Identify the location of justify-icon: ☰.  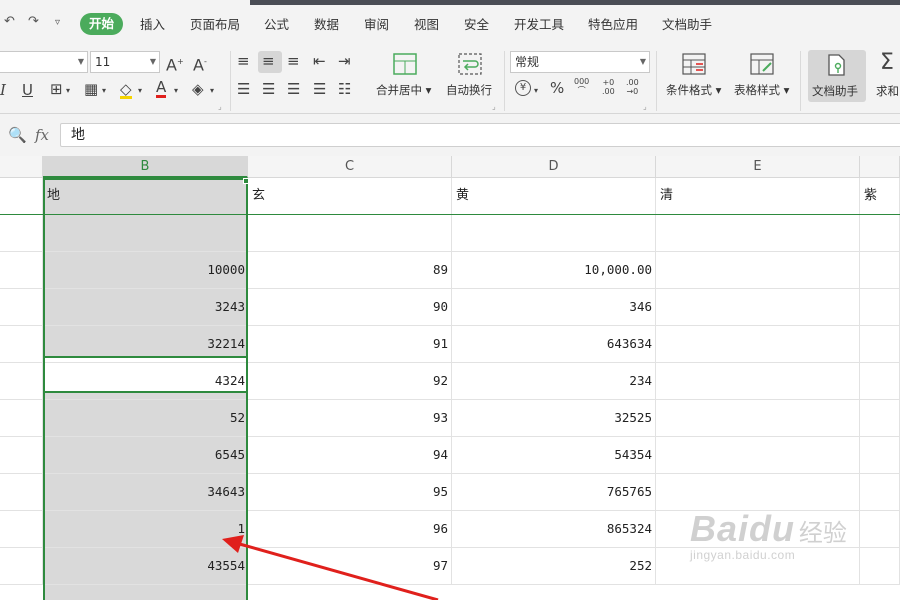
(319, 89).